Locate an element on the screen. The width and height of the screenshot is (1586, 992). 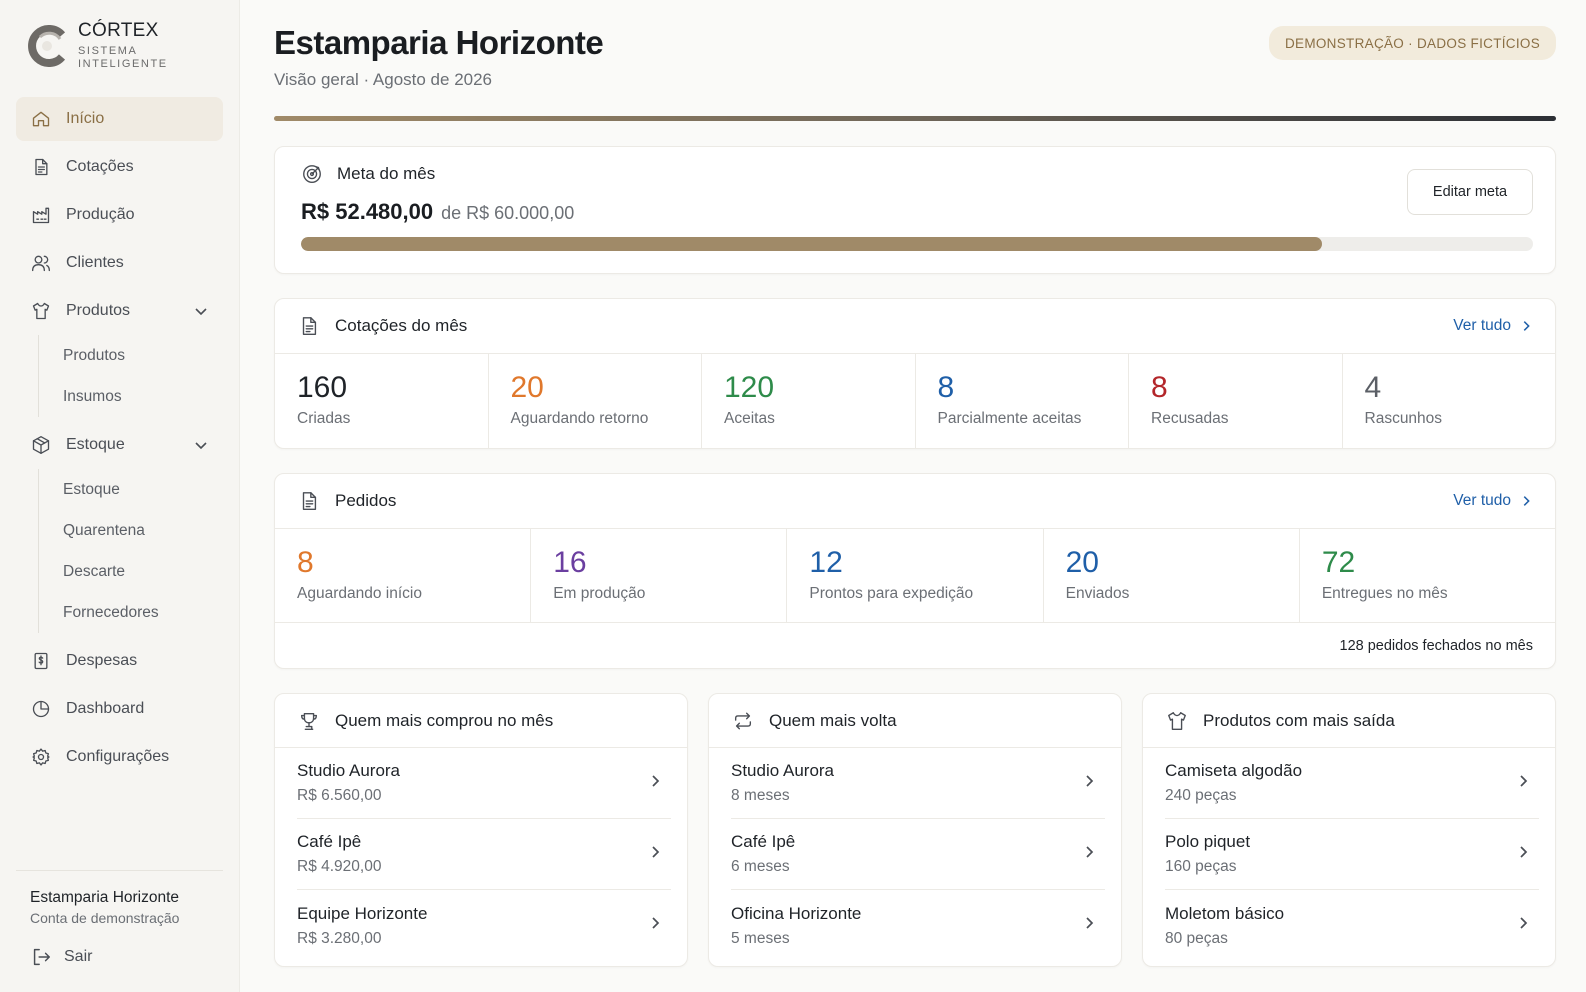
stat-criadas: 160 Criadas is located at coordinates (382, 401).